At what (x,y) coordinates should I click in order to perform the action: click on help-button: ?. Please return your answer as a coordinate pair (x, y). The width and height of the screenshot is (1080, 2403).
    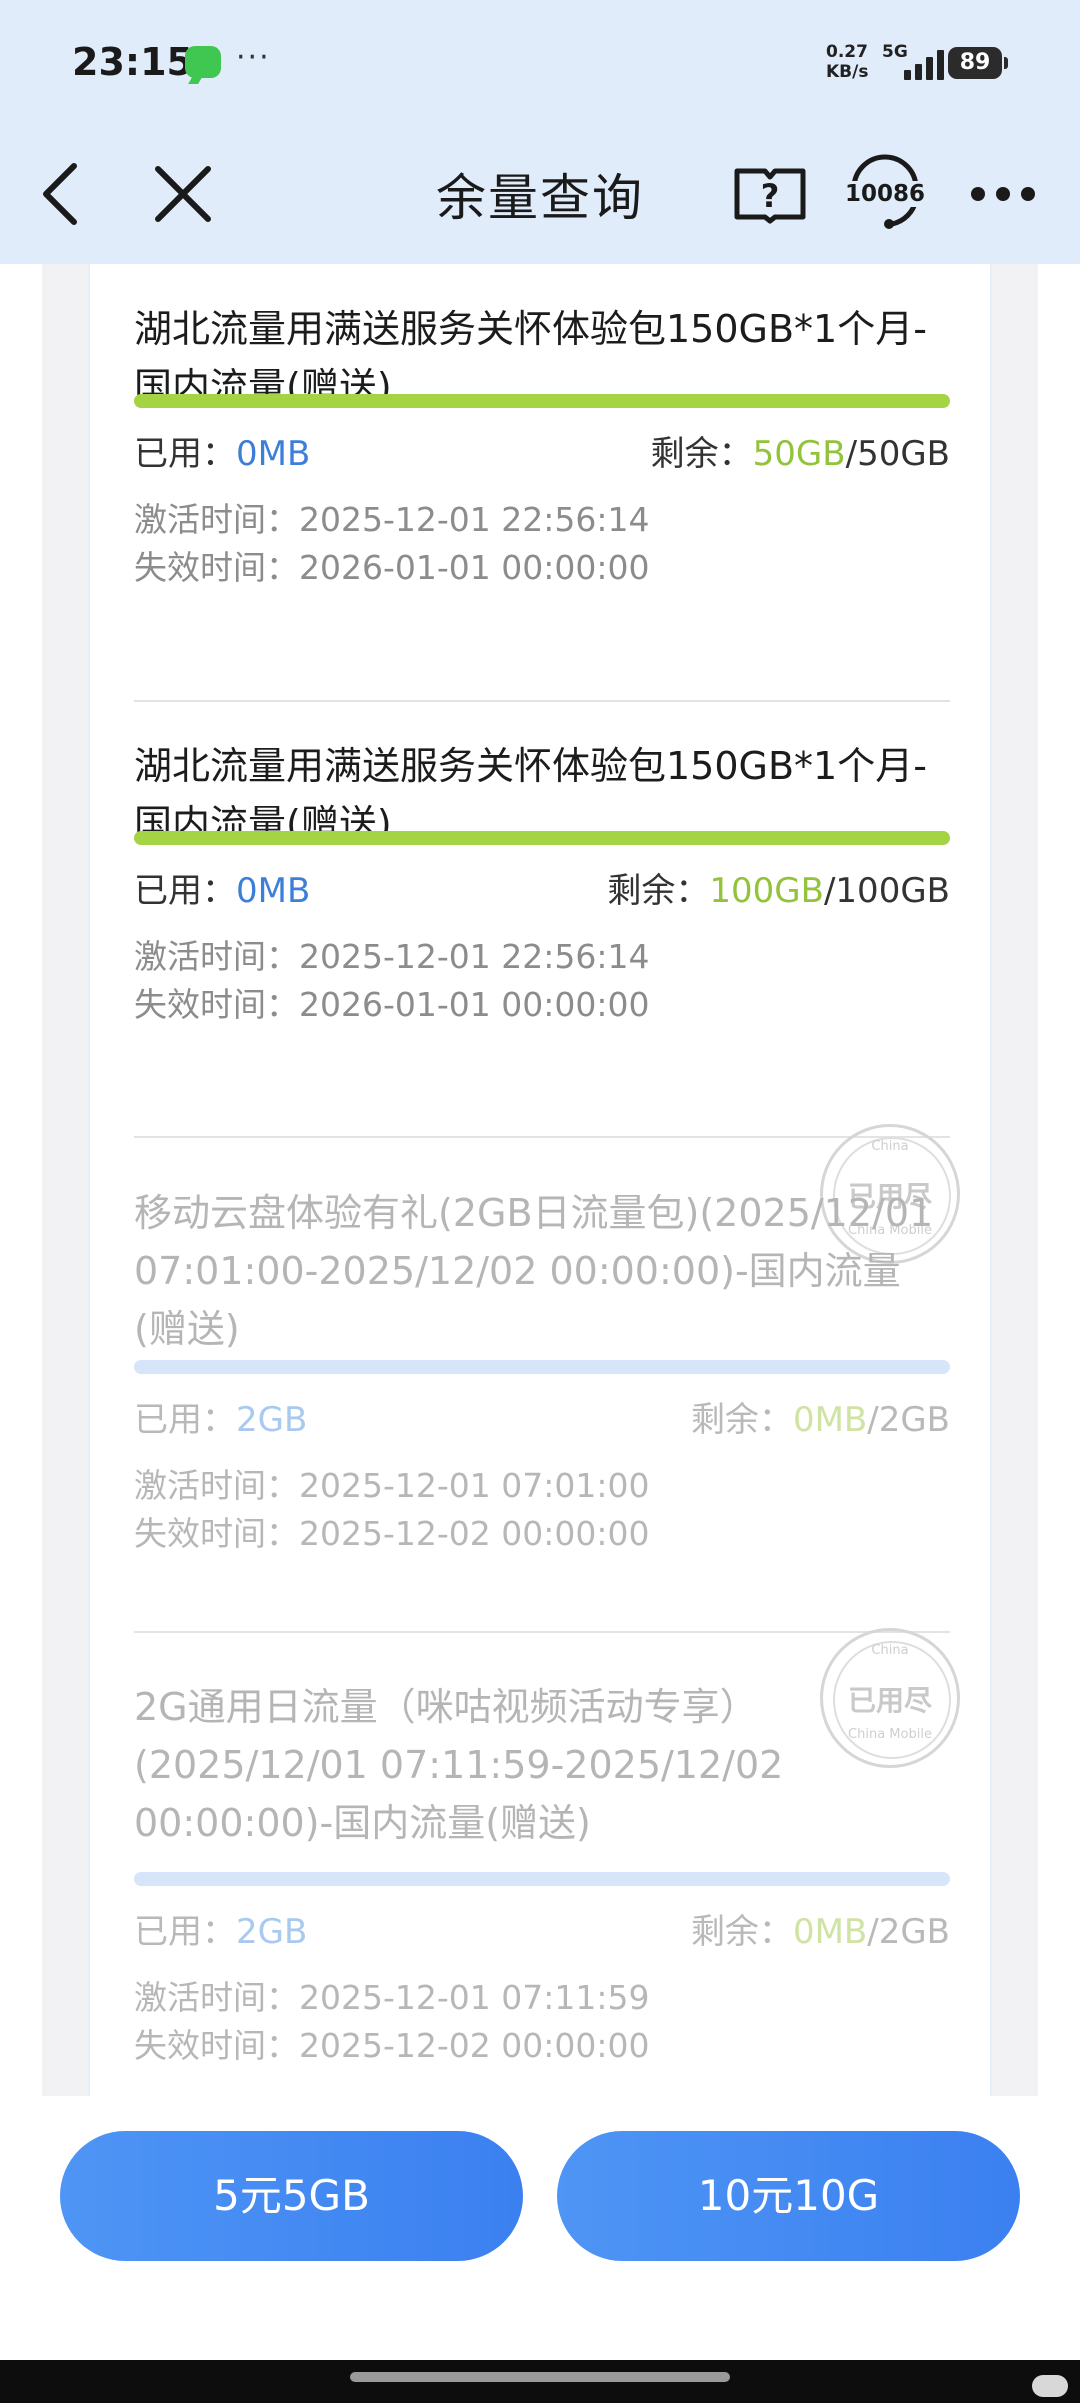
    Looking at the image, I should click on (770, 194).